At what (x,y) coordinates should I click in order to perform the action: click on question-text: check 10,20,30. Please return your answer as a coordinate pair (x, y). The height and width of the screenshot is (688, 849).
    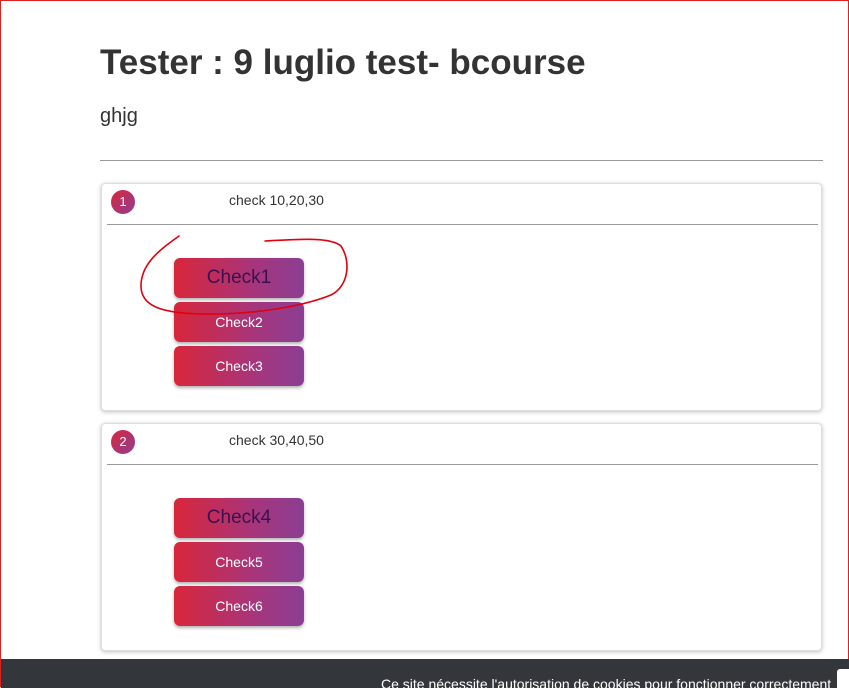
    Looking at the image, I should click on (276, 200).